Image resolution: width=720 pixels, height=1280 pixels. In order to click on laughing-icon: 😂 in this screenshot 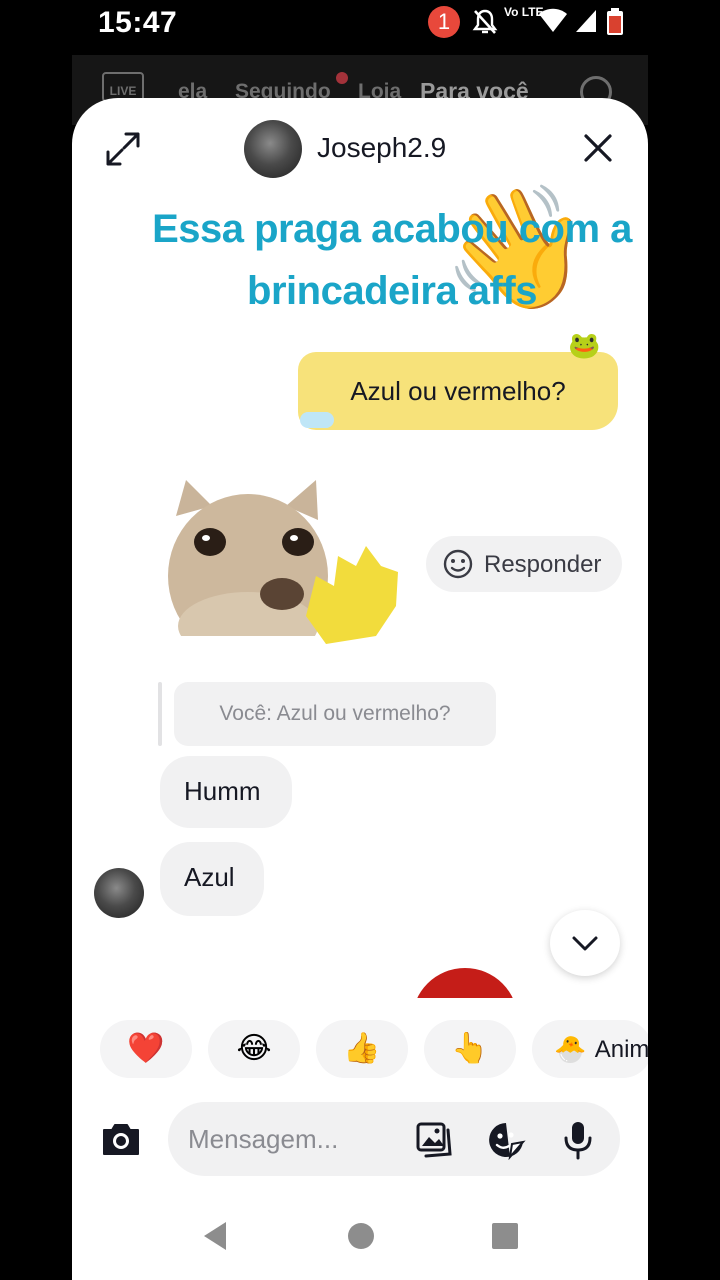, I will do `click(254, 1048)`.